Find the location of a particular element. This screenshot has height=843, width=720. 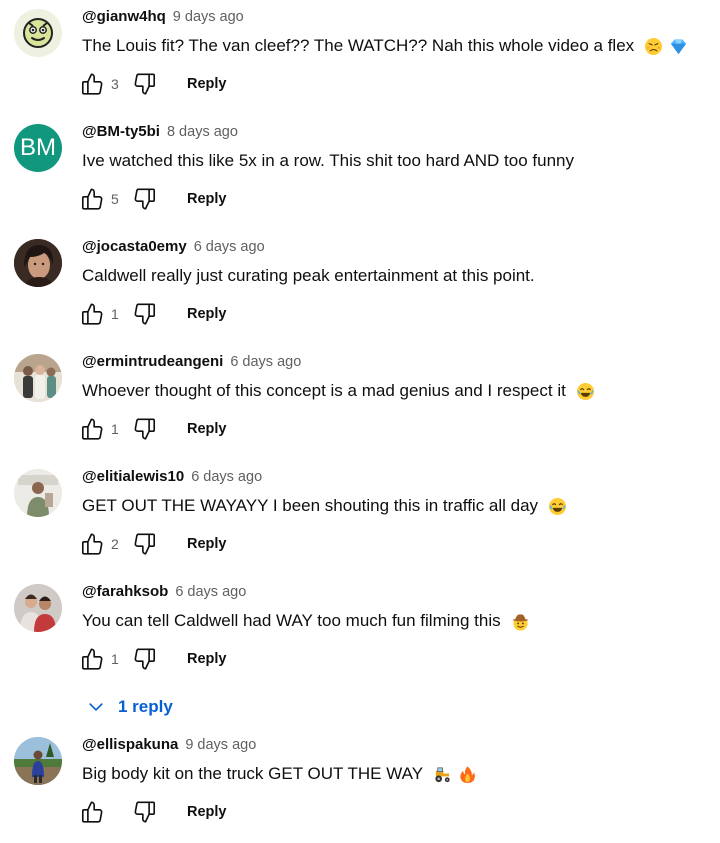

fire-emoji is located at coordinates (467, 774).